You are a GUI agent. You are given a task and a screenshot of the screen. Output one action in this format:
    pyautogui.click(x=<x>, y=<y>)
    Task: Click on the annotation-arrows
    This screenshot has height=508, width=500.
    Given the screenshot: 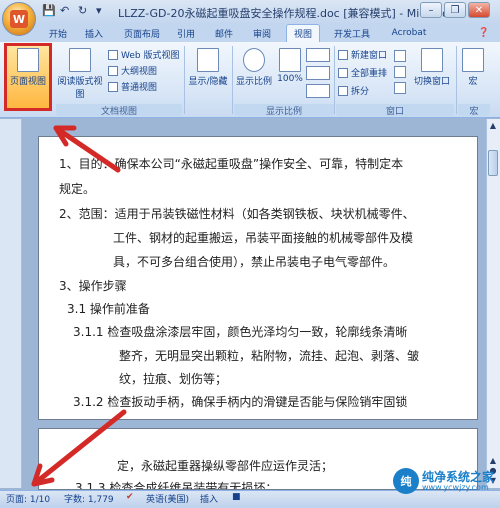 What is the action you would take?
    pyautogui.click(x=79, y=306)
    